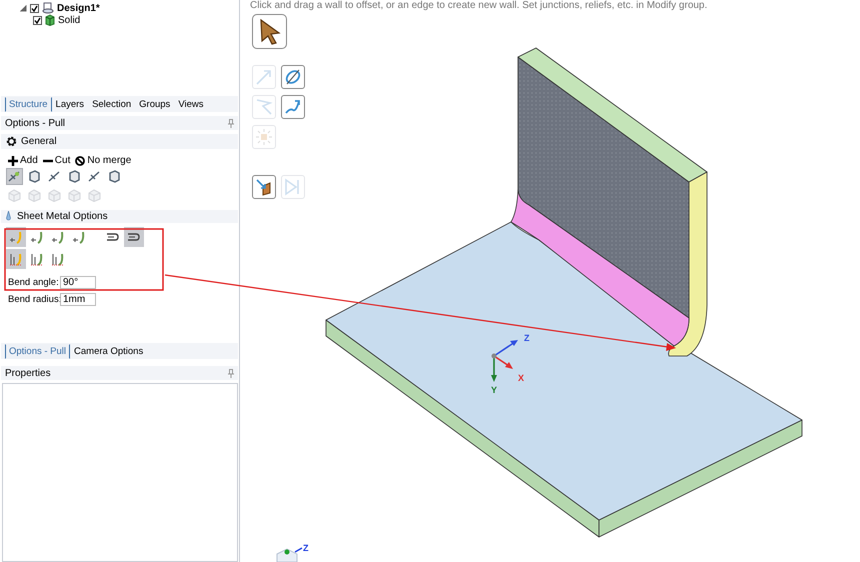 This screenshot has height=562, width=860. What do you see at coordinates (50, 20) in the screenshot?
I see `cube-icon` at bounding box center [50, 20].